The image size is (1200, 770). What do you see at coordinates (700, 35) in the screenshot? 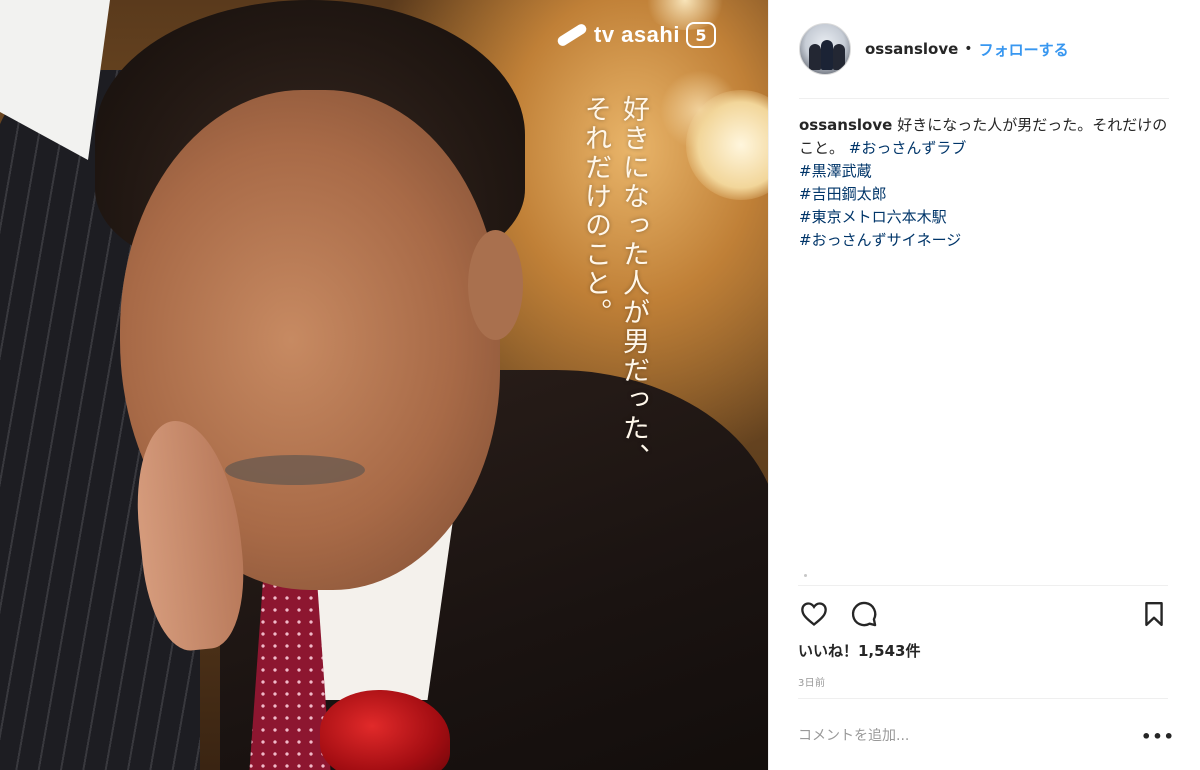
I see `channel-badge: 5` at bounding box center [700, 35].